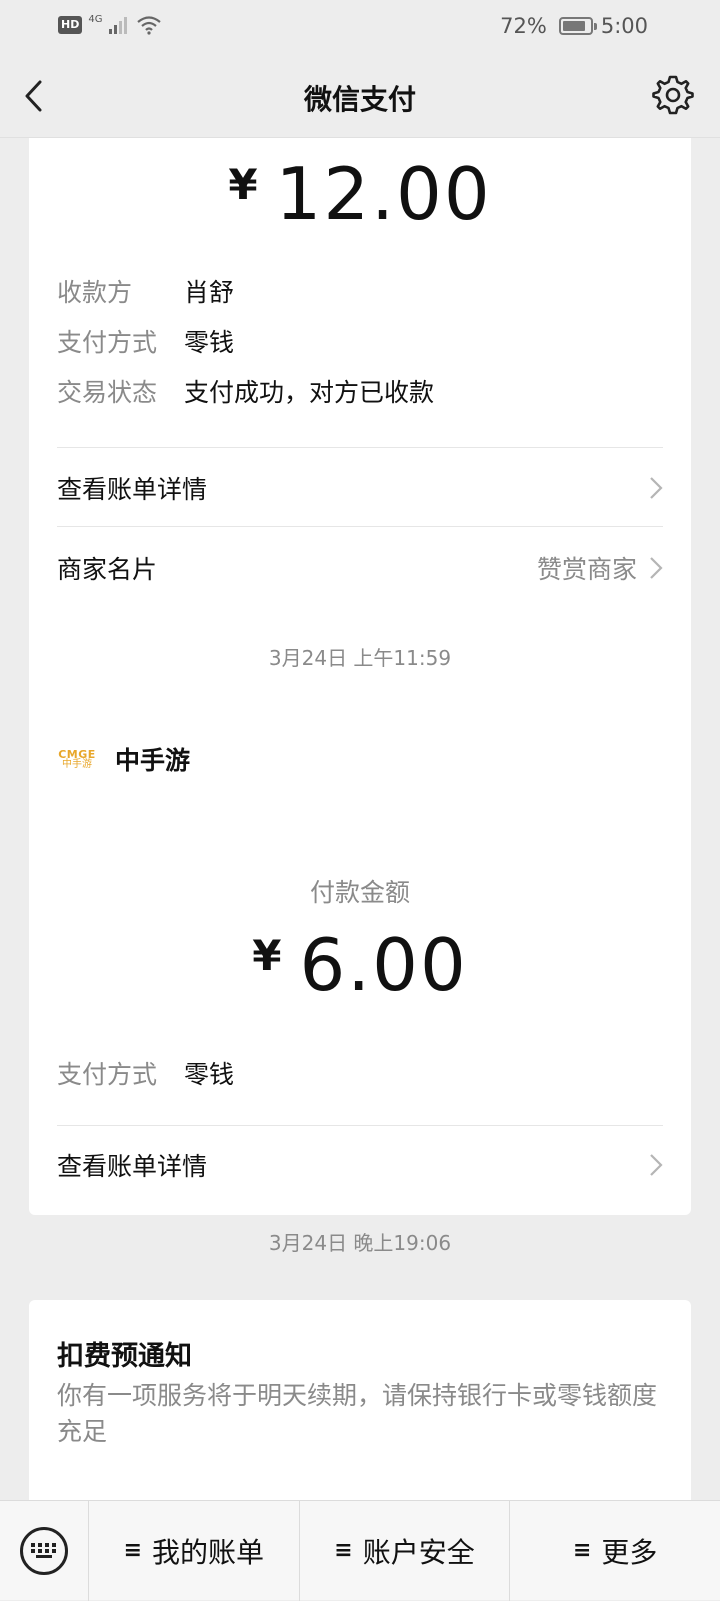 The width and height of the screenshot is (720, 1601). I want to click on amount-2: ¥ 6.00, so click(360, 965).